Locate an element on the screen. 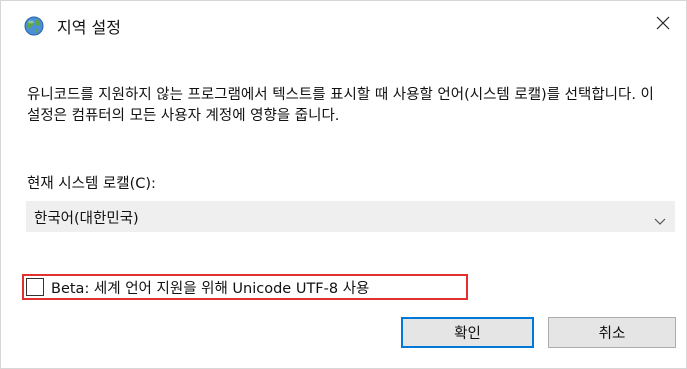  beta-utf8-label: Beta: 세계 언어 지원을 위해 Unicode UTF-8 사용 is located at coordinates (210, 287).